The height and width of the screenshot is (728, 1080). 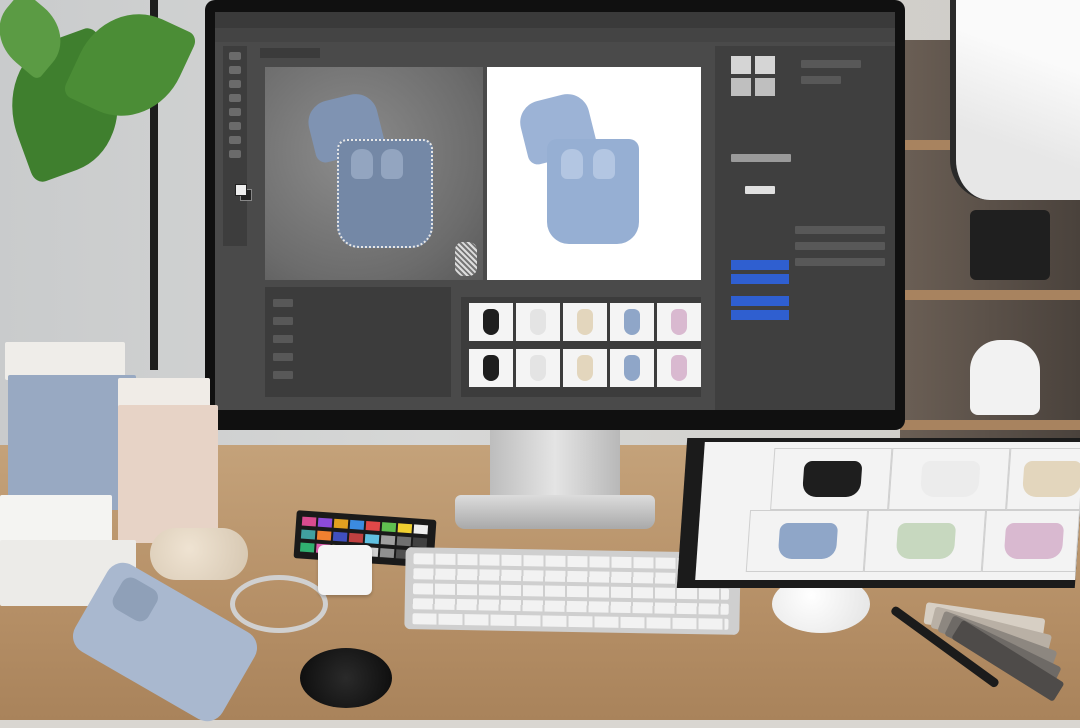 What do you see at coordinates (555, 20) in the screenshot?
I see `editor-menubar` at bounding box center [555, 20].